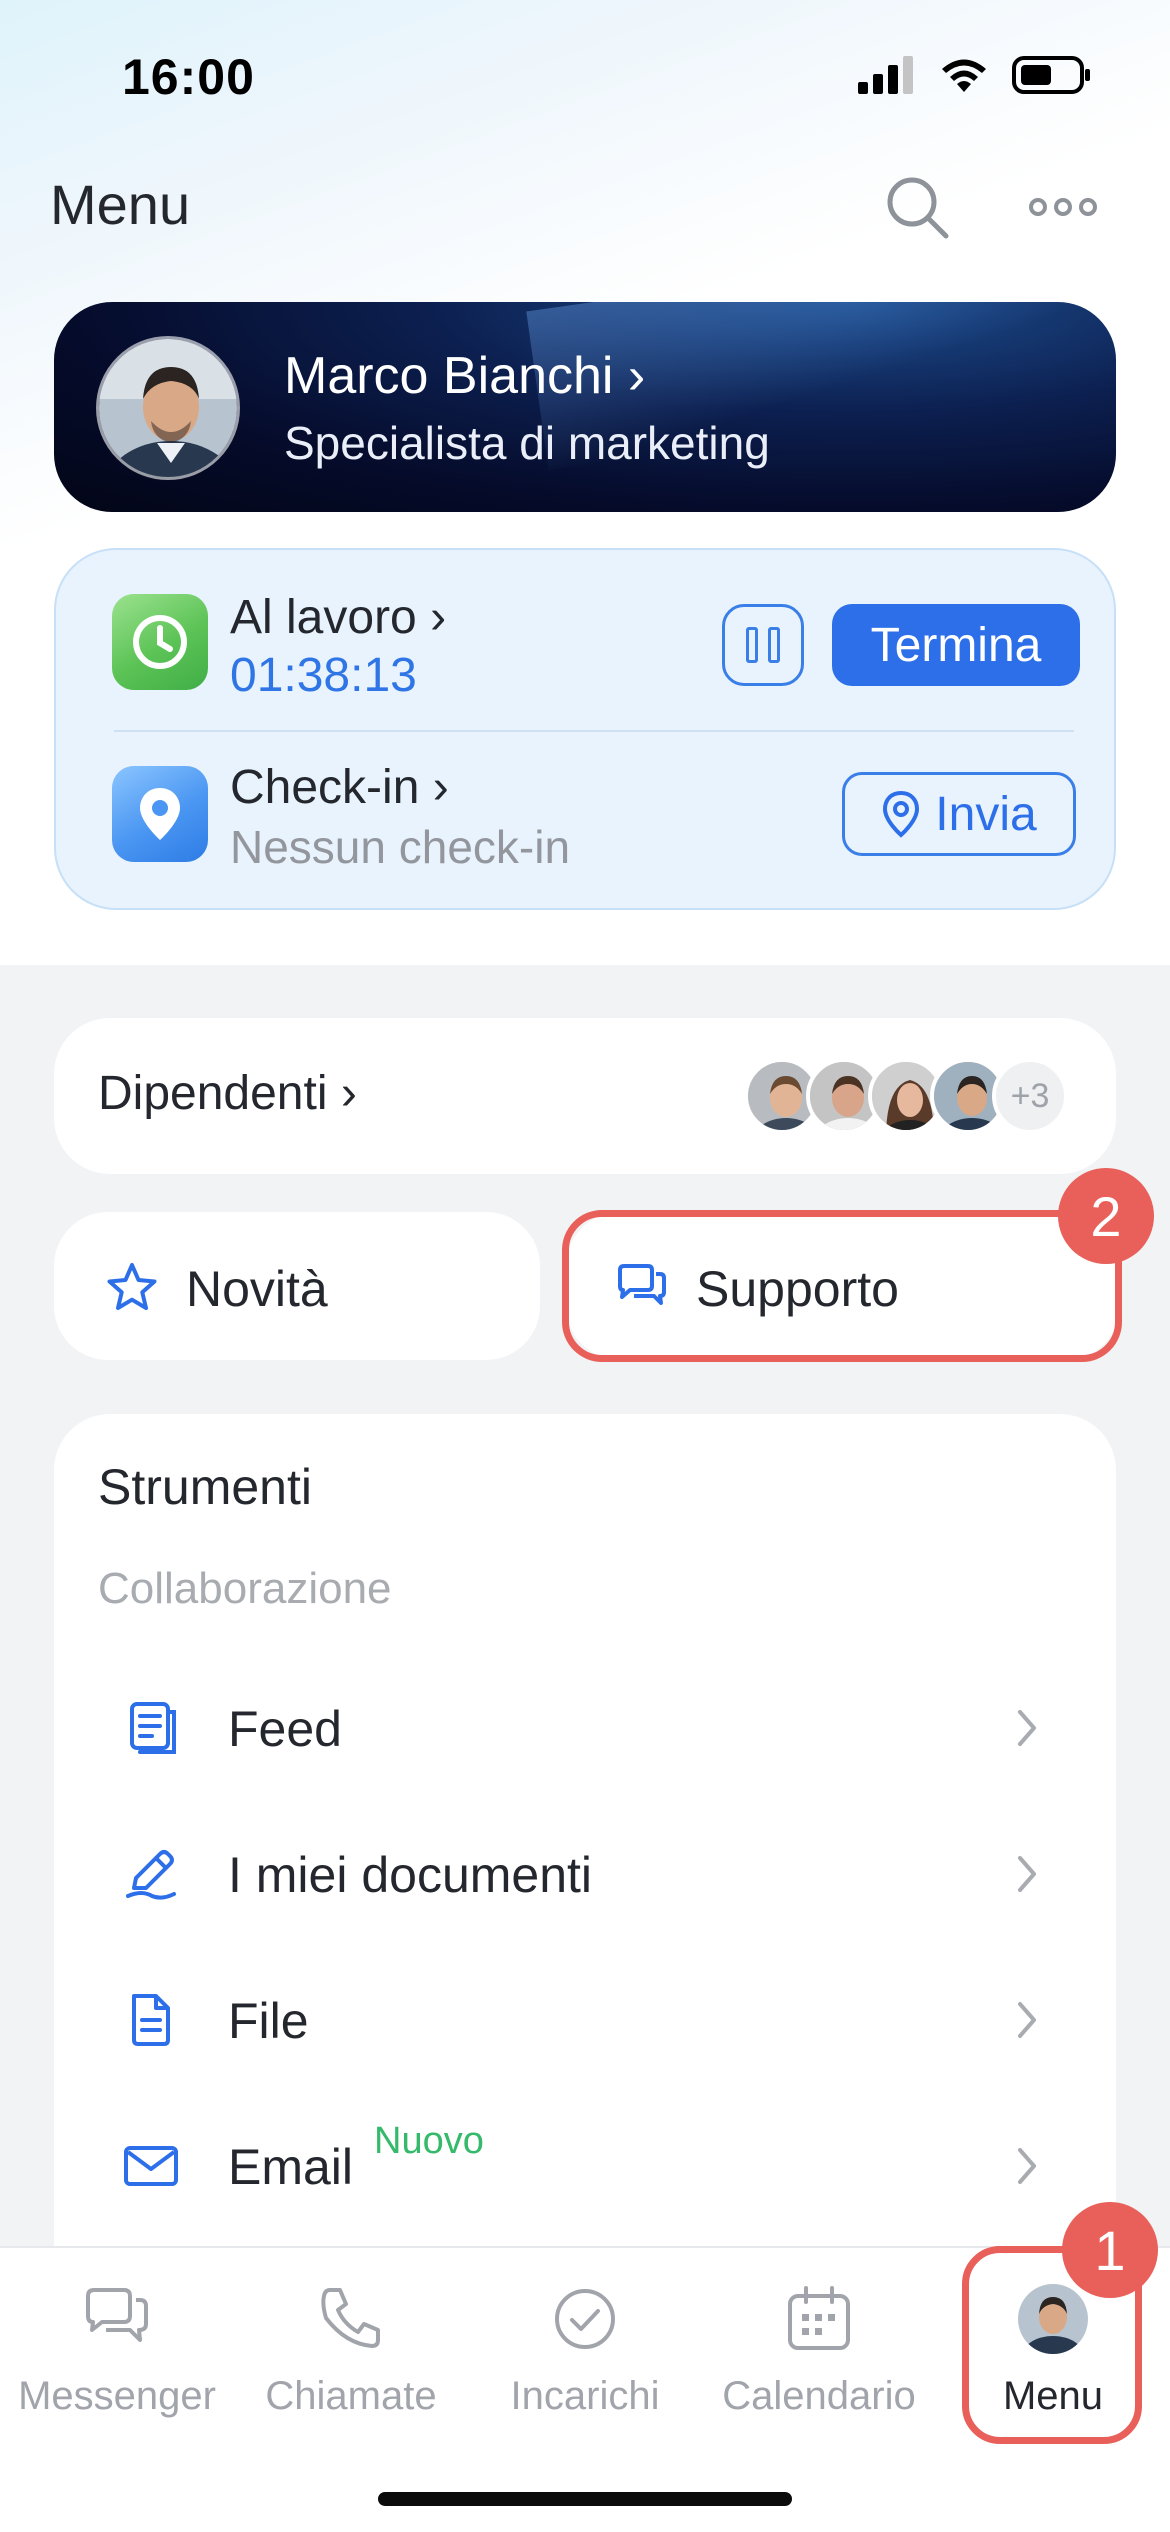  What do you see at coordinates (763, 645) in the screenshot?
I see `pause-button` at bounding box center [763, 645].